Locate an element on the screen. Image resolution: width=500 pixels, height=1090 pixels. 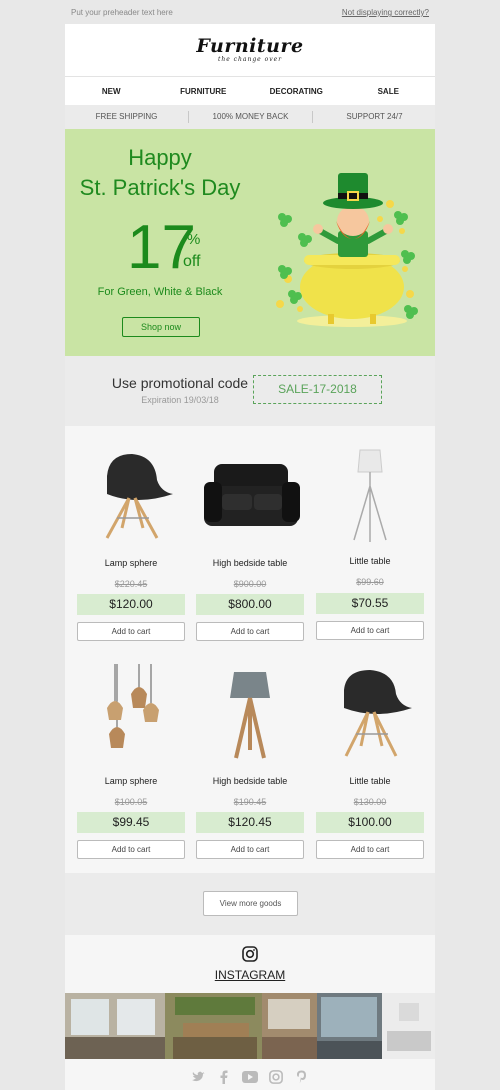
interior-photos is located at coordinates (250, 1026).